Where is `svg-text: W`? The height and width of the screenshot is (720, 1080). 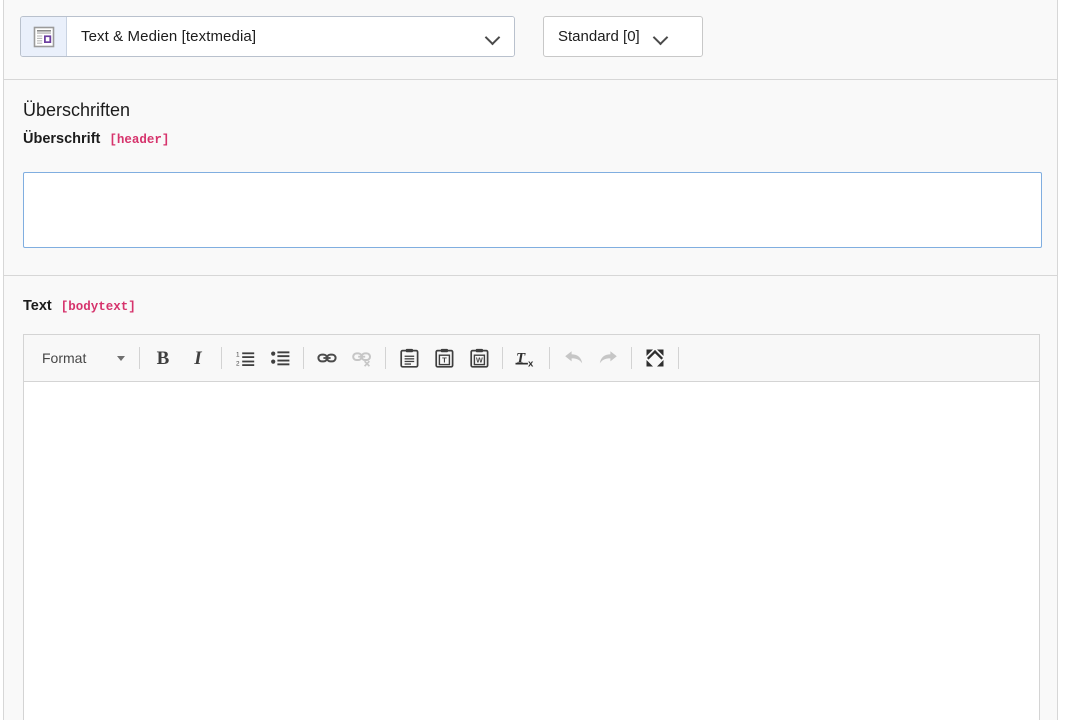
svg-text: W is located at coordinates (479, 360).